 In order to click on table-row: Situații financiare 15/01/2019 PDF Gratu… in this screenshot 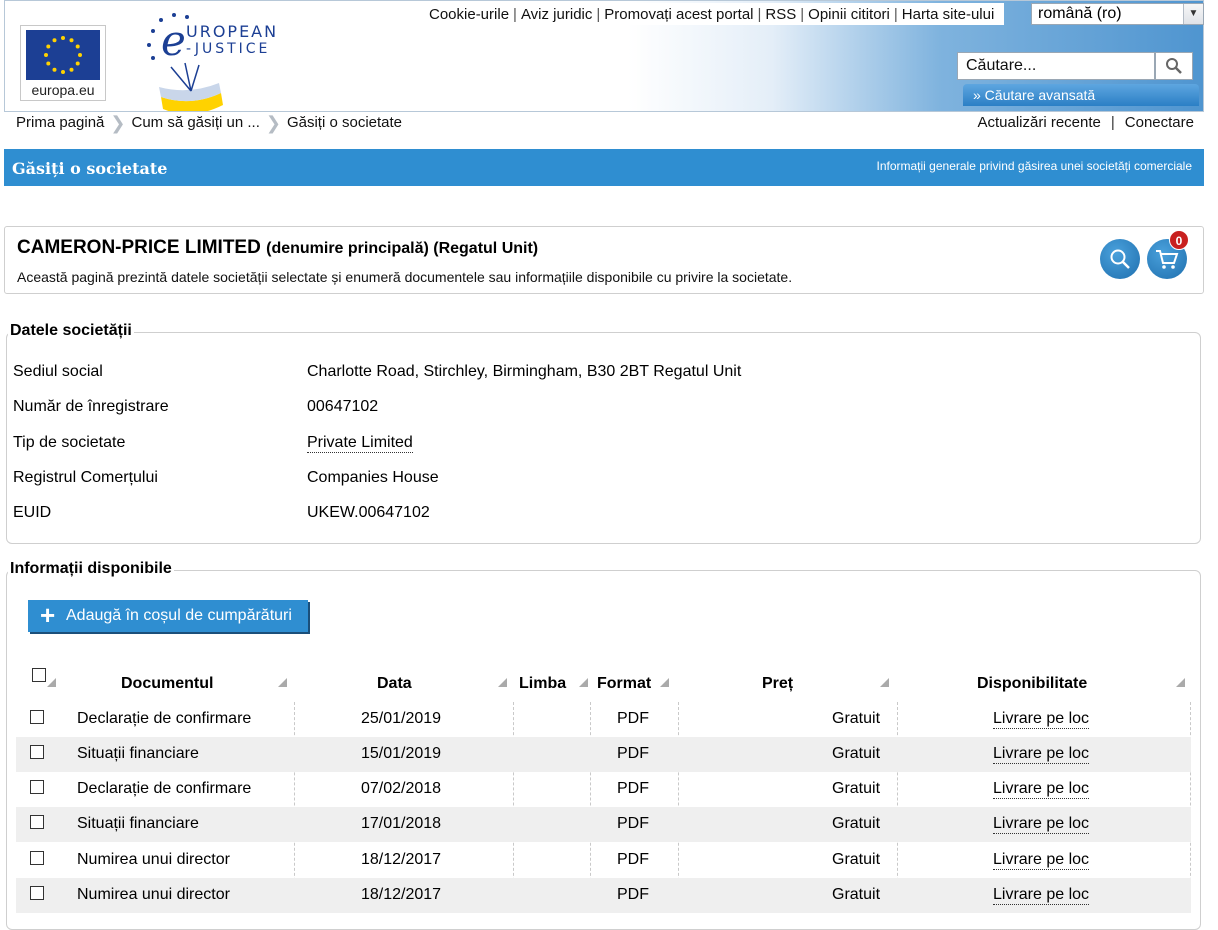, I will do `click(603, 754)`.